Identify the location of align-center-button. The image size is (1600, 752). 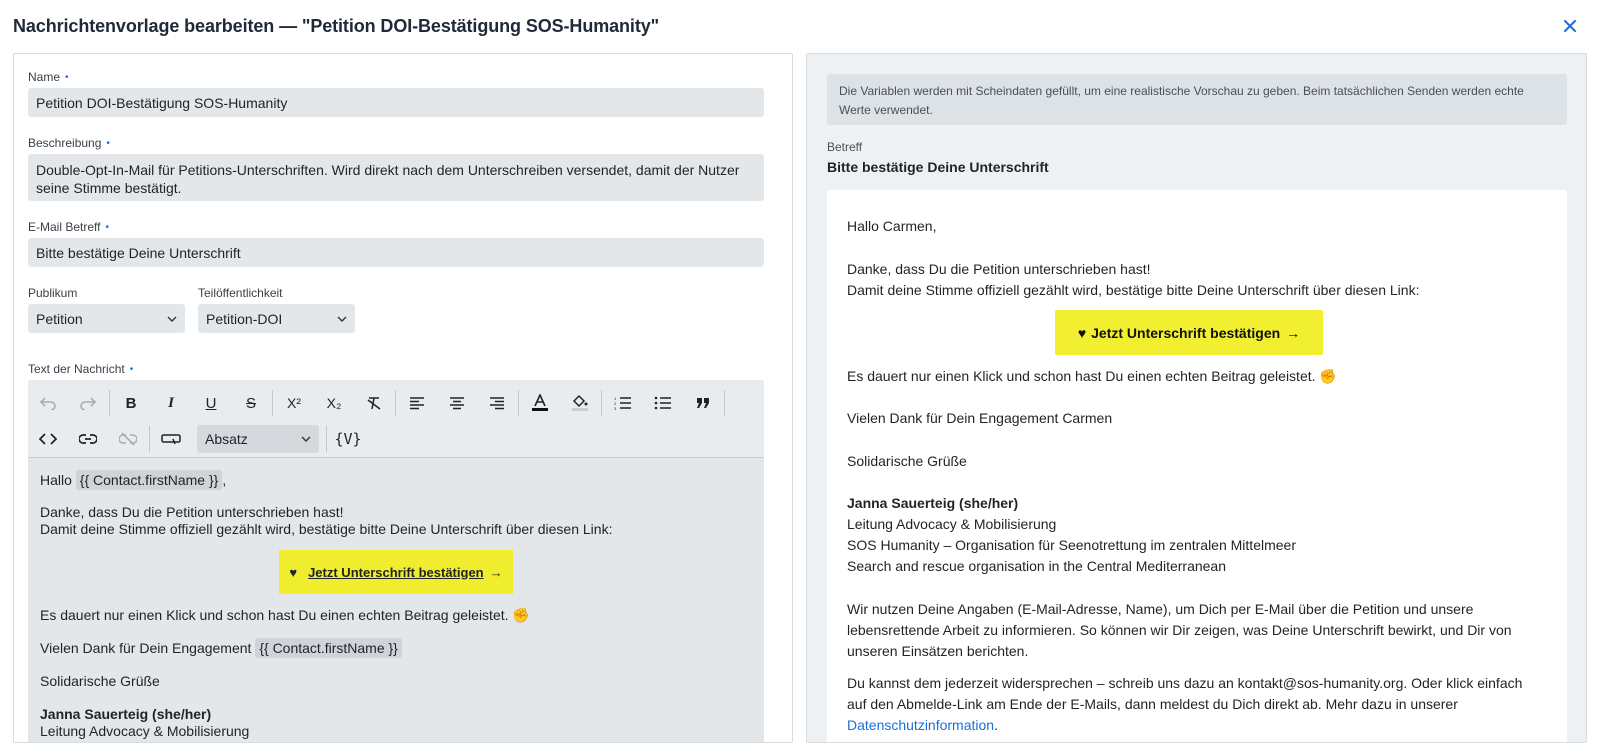
(457, 403).